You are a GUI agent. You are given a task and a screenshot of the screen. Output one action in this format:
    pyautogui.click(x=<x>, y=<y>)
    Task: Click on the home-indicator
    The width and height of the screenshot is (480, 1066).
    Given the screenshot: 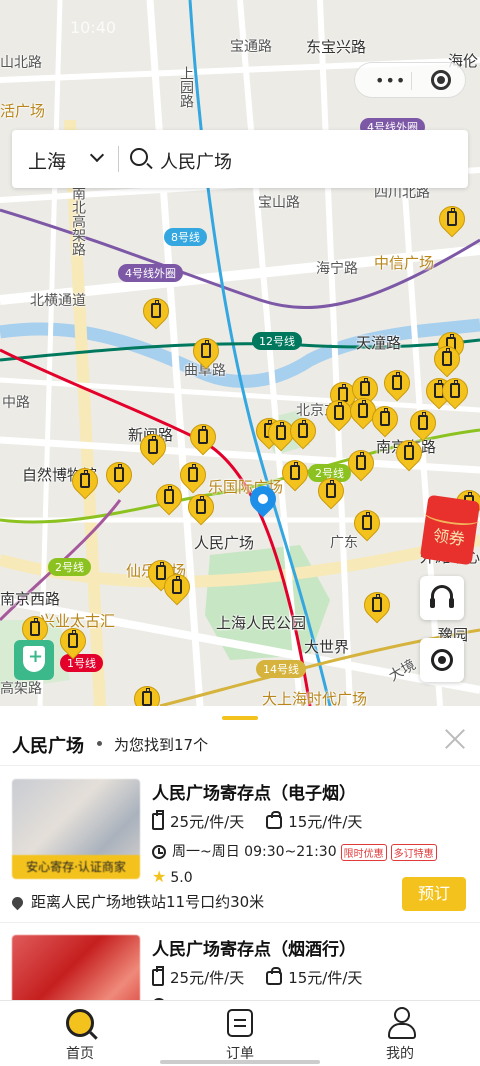 What is the action you would take?
    pyautogui.click(x=240, y=1062)
    